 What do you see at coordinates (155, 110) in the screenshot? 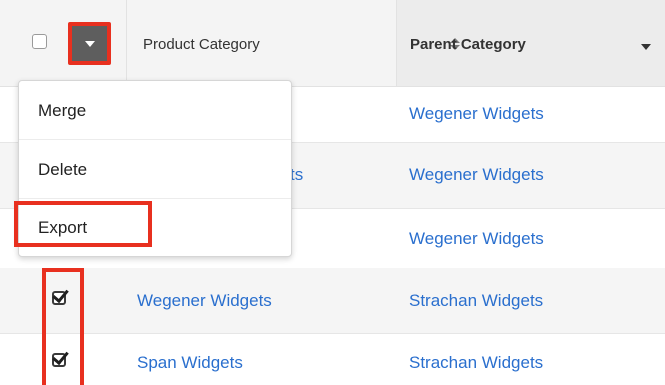
I see `menu-item-merge: Merge` at bounding box center [155, 110].